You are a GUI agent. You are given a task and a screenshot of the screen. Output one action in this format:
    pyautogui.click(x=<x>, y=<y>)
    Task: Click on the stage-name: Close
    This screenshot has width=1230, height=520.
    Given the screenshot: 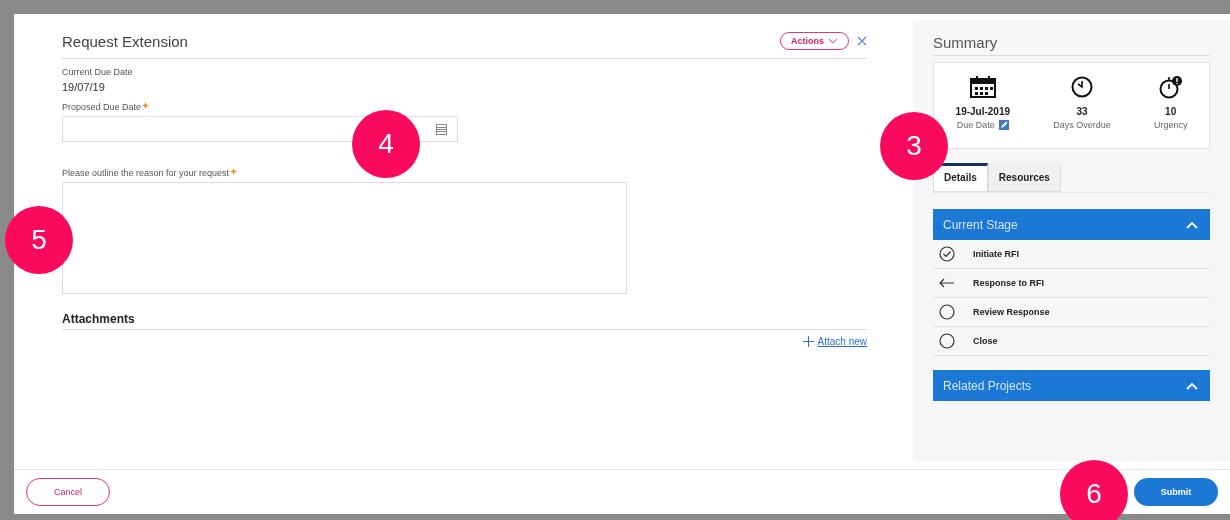 What is the action you would take?
    pyautogui.click(x=985, y=341)
    